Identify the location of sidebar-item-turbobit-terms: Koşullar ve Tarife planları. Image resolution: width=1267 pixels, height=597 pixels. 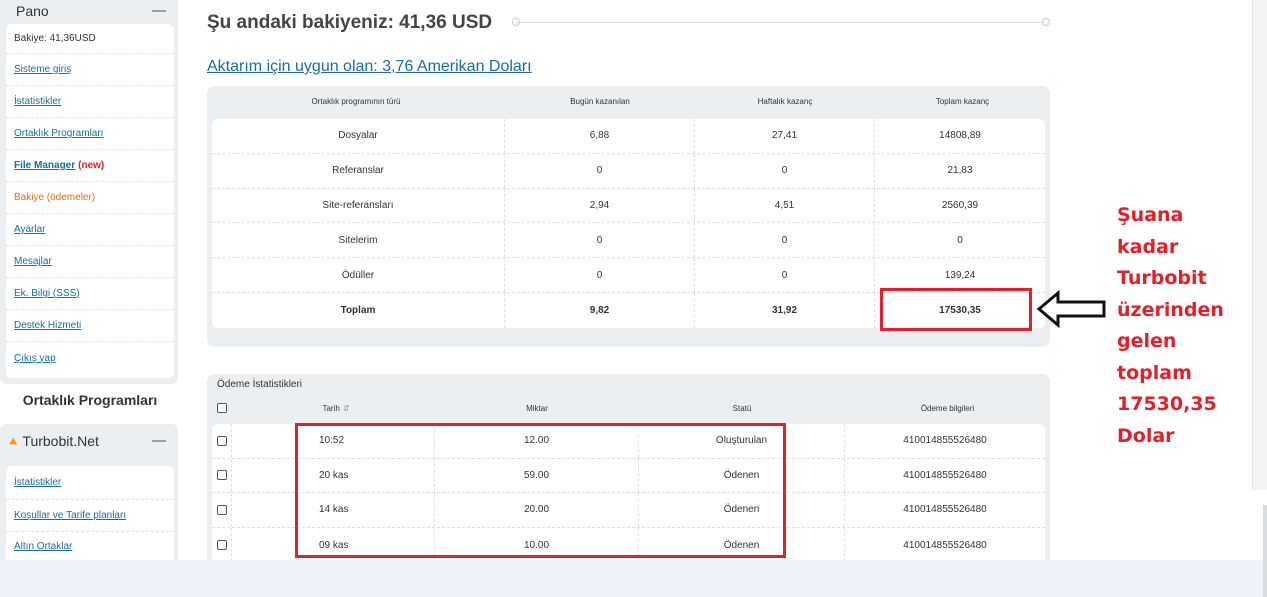
(90, 516).